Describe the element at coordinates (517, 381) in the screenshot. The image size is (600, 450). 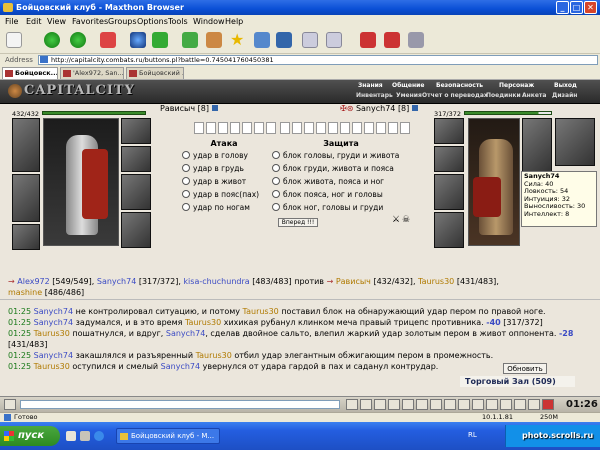
I see `trade-room-label: Торговый Зал (509)` at that location.